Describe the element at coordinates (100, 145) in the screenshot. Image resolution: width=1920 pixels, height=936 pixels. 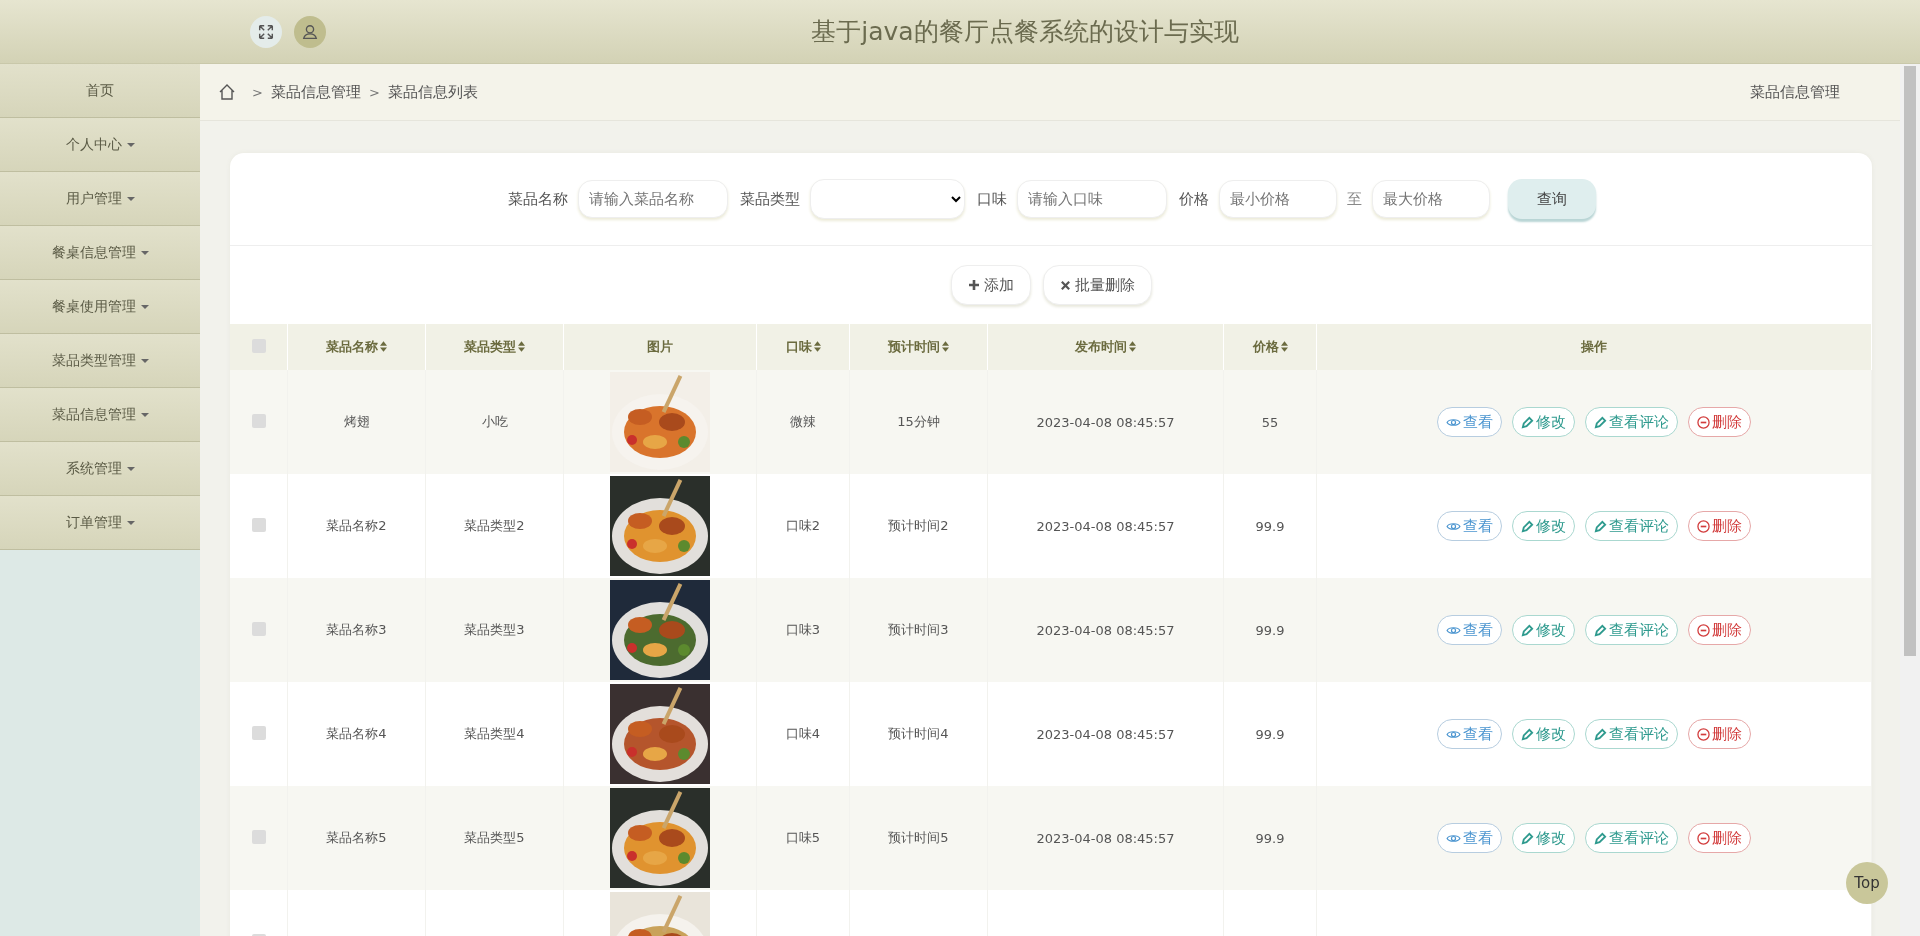
I see `sidebar-item: 个人中心` at that location.